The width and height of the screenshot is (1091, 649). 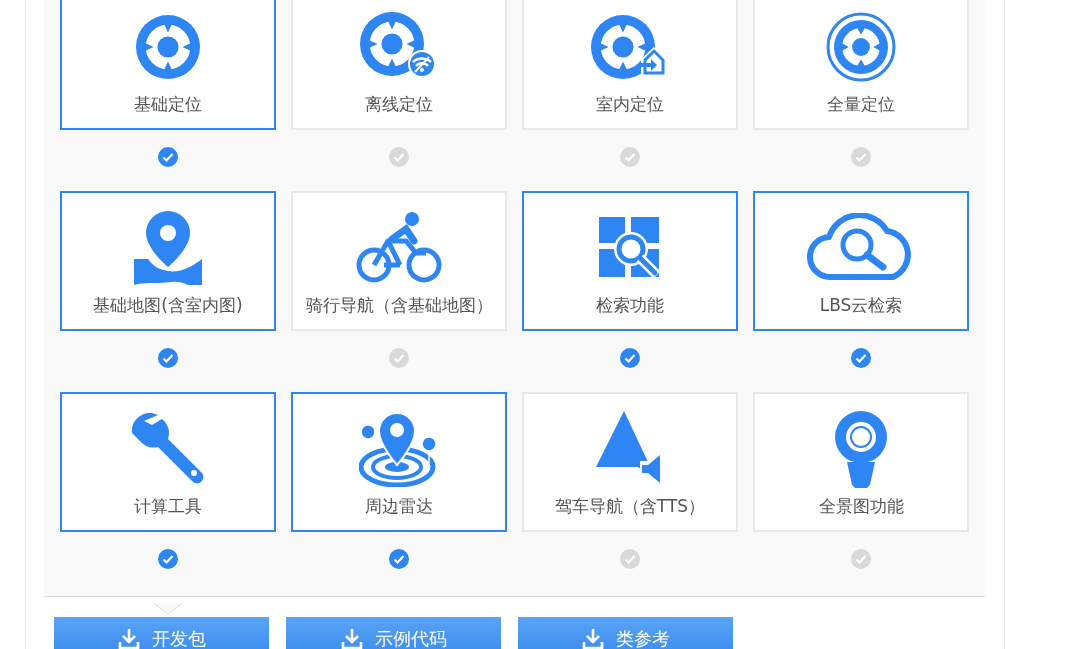 I want to click on feature-tile: 周边雷达, so click(x=399, y=462).